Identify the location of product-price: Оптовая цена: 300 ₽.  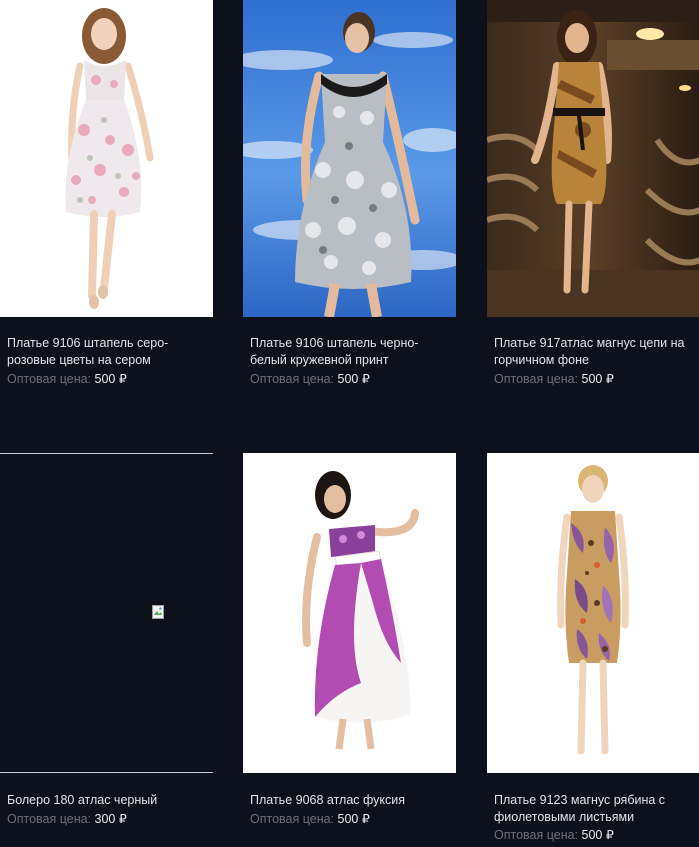
(67, 819).